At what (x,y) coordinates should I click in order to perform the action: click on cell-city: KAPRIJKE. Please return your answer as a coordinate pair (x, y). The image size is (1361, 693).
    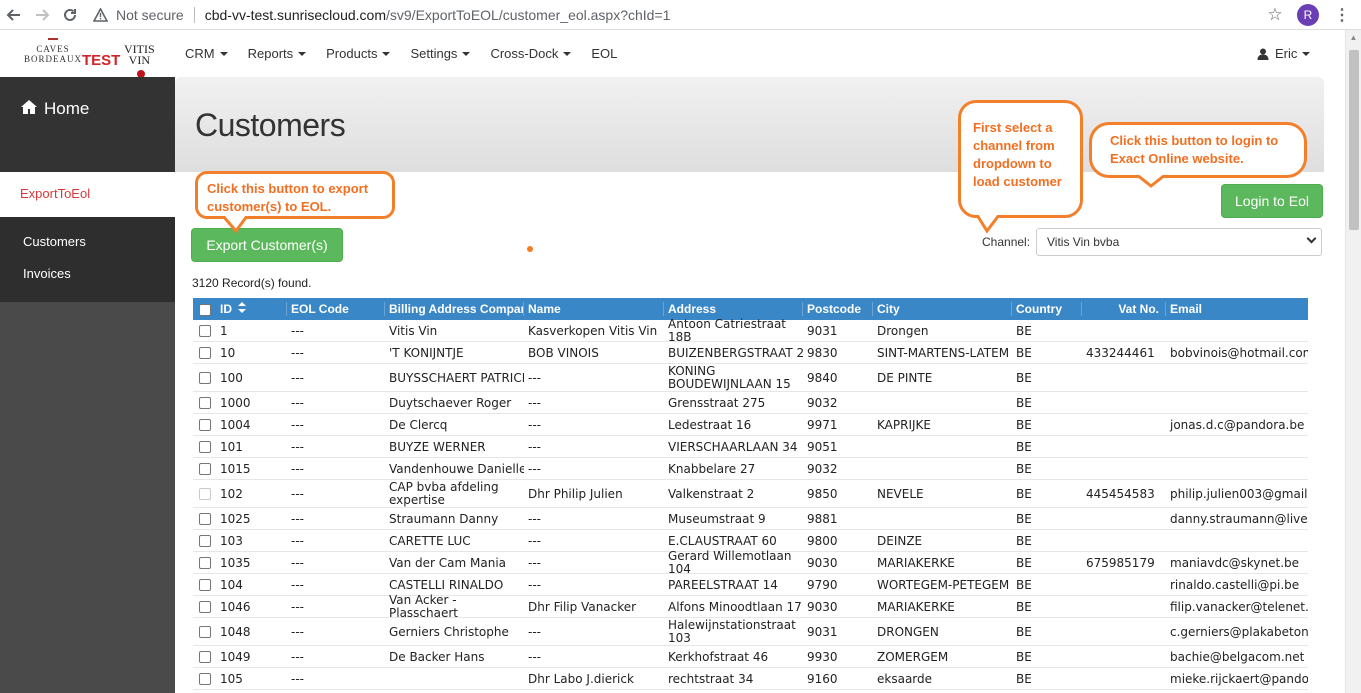
    Looking at the image, I should click on (904, 424).